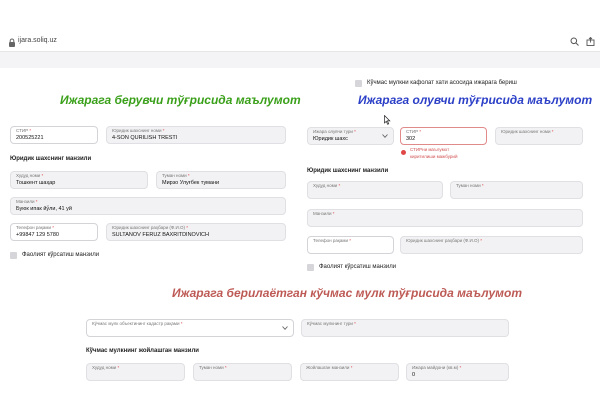 The height and width of the screenshot is (408, 600). Describe the element at coordinates (300, 26) in the screenshot. I see `browser-toolbar: ijara.soliq.uz` at that location.